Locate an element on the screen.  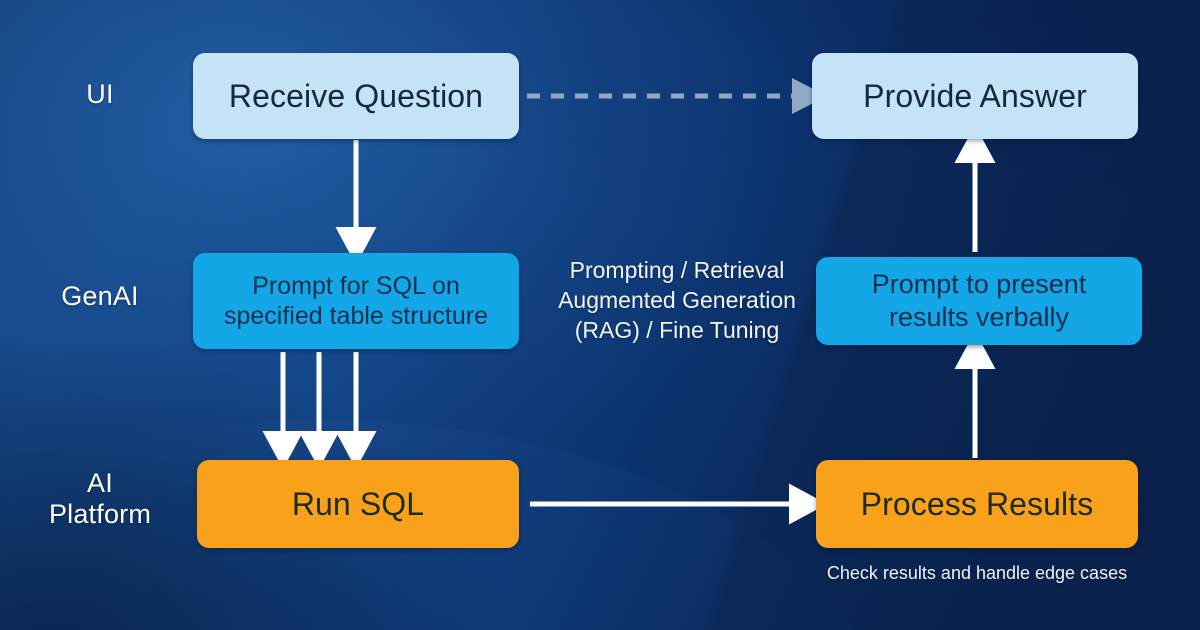
node-process-results: Process Results is located at coordinates (977, 504).